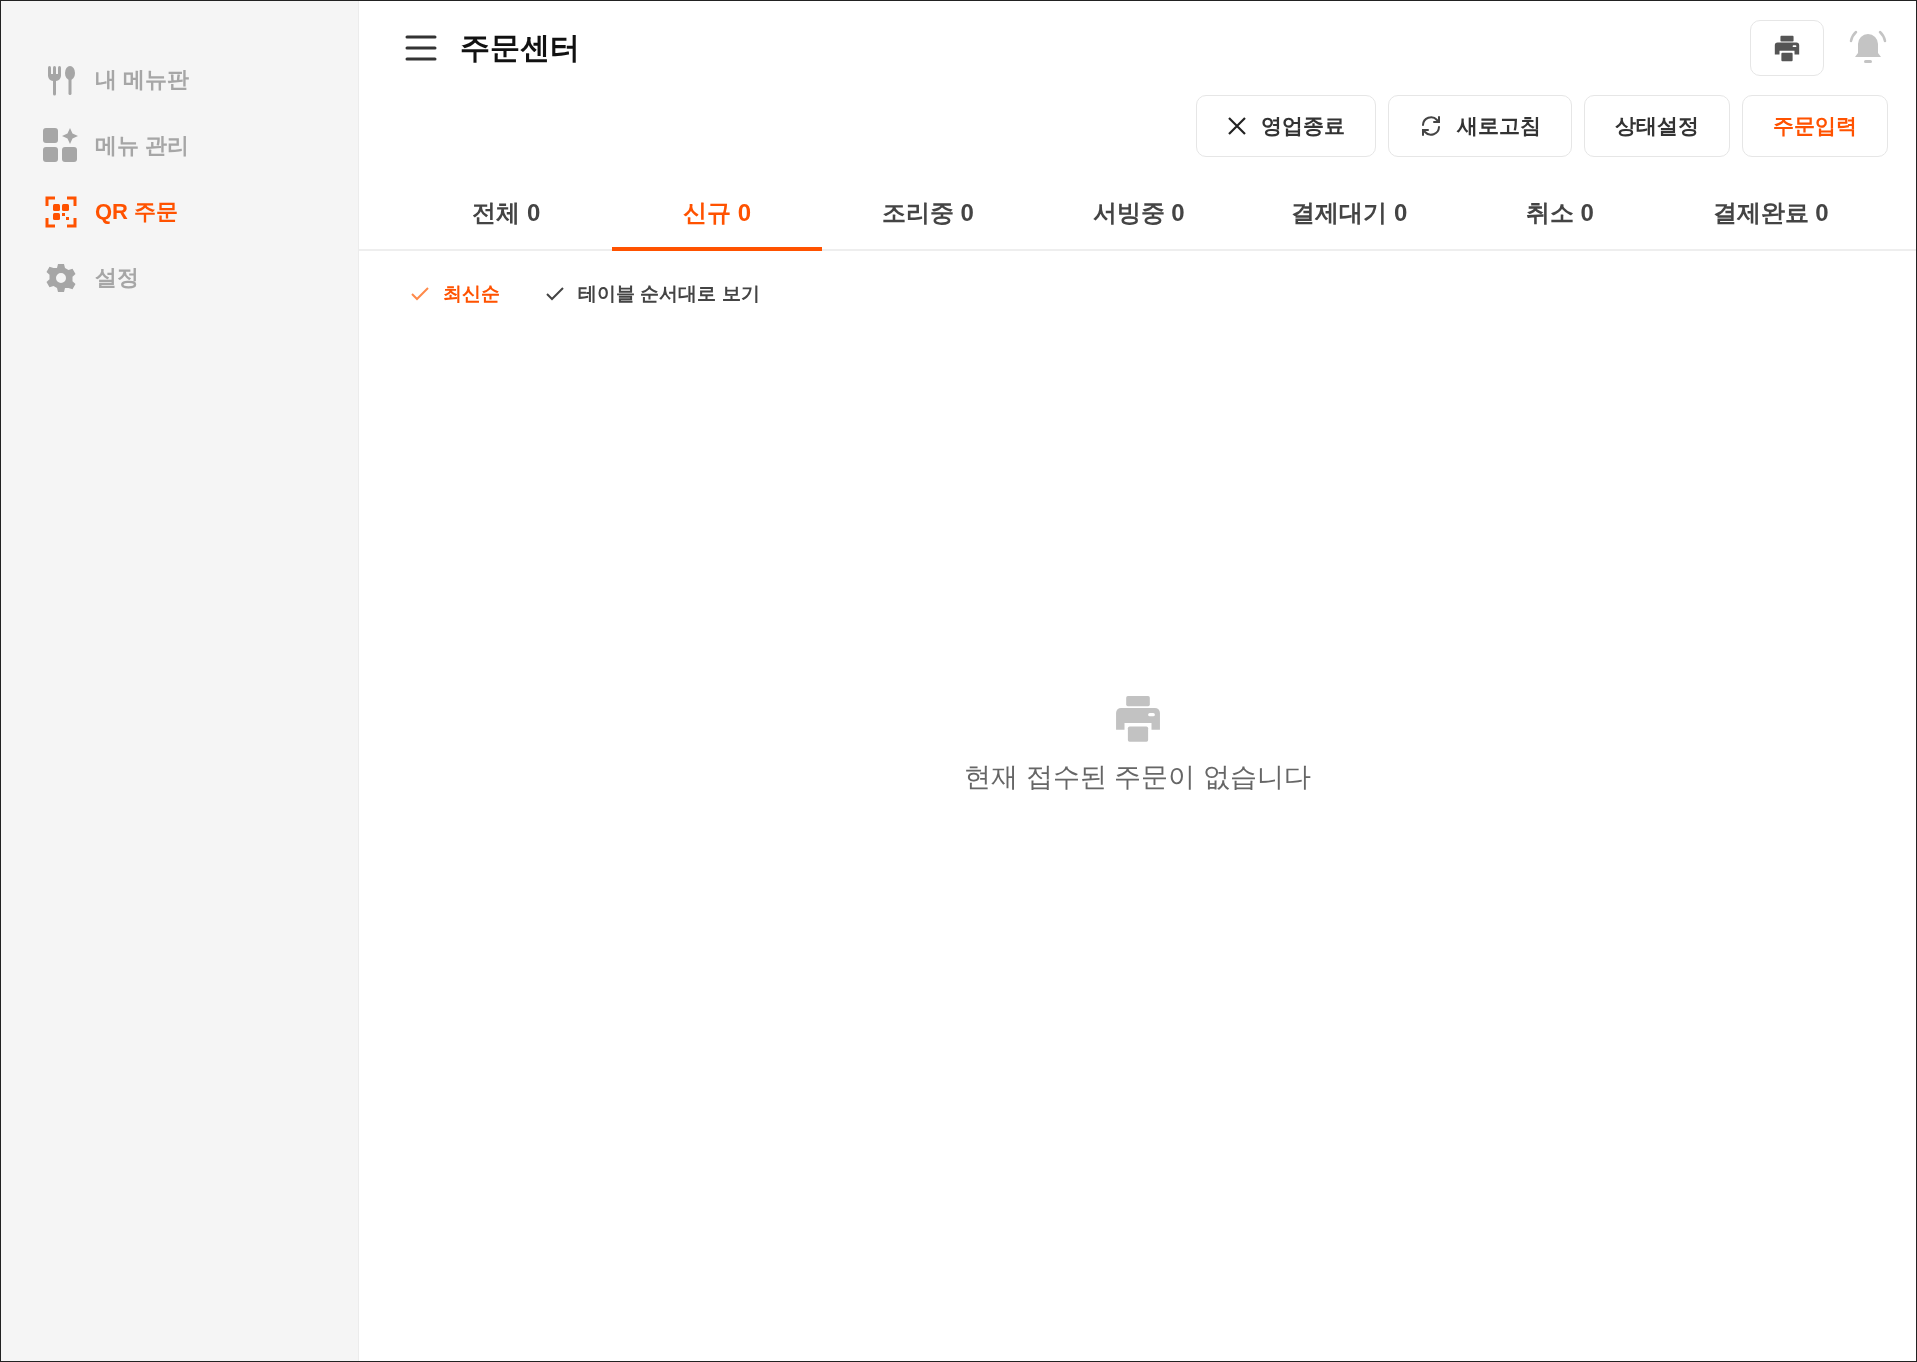 Image resolution: width=1917 pixels, height=1362 pixels. I want to click on sort-option: 테이블 순서대로 보기, so click(653, 294).